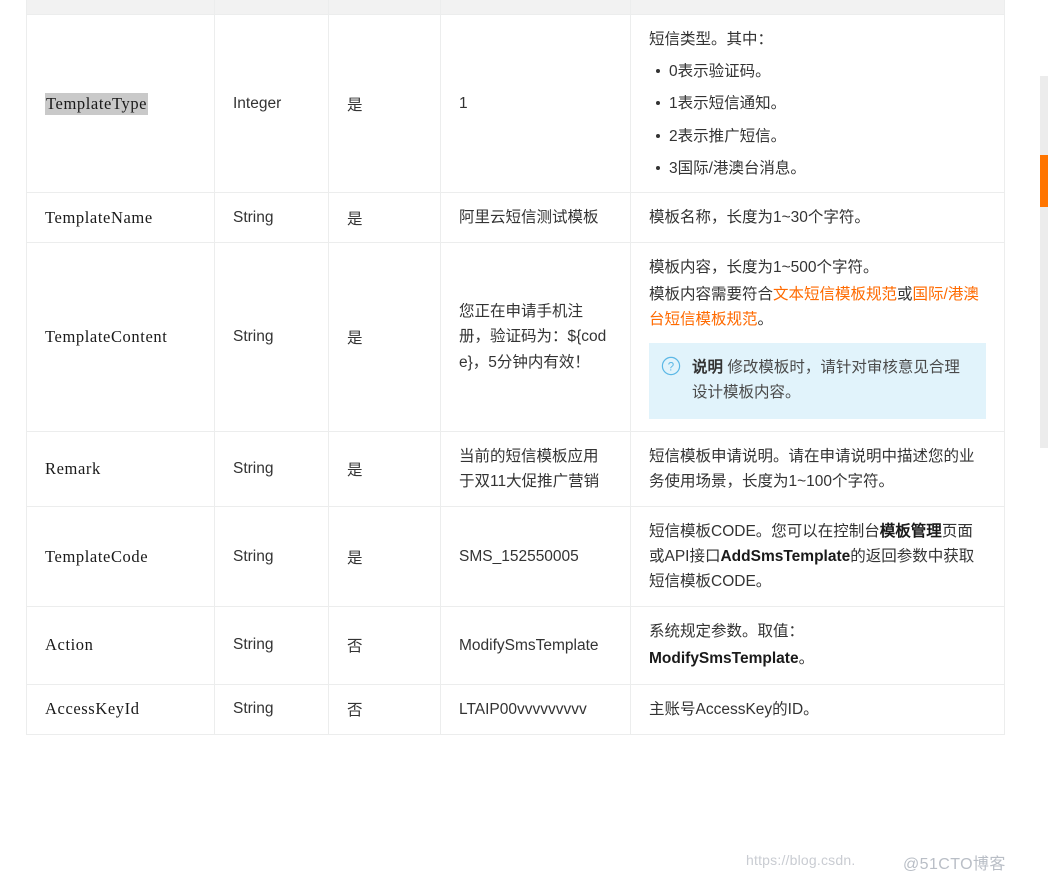 Image resolution: width=1060 pixels, height=882 pixels. I want to click on cell-param-name: TemplateCode, so click(120, 557).